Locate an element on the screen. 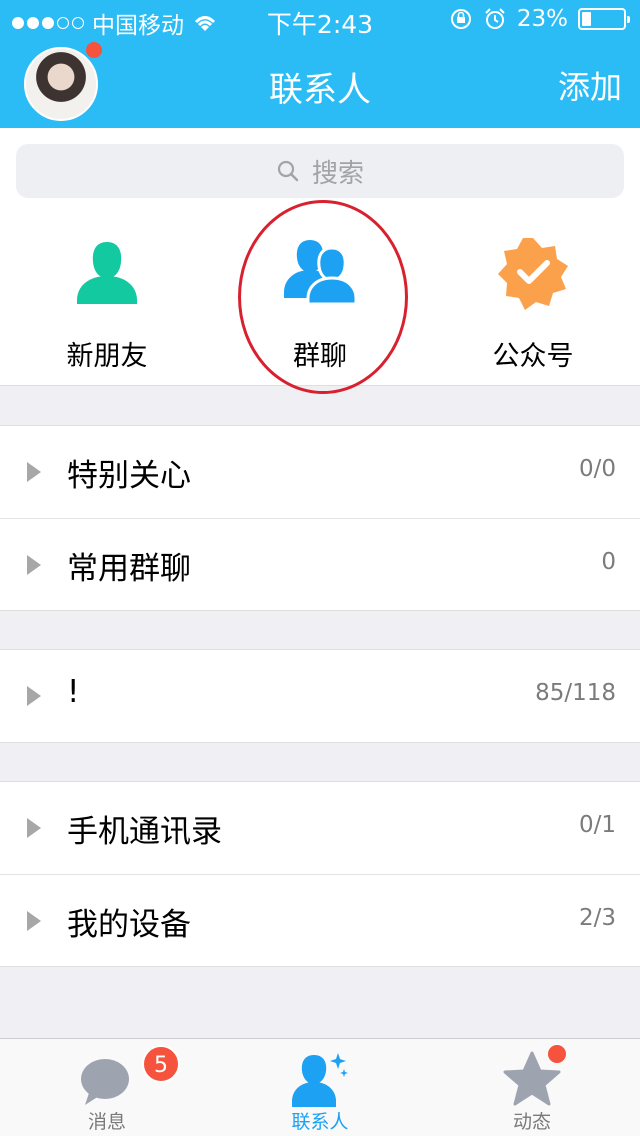 The width and height of the screenshot is (640, 1136). search-icon is located at coordinates (288, 171).